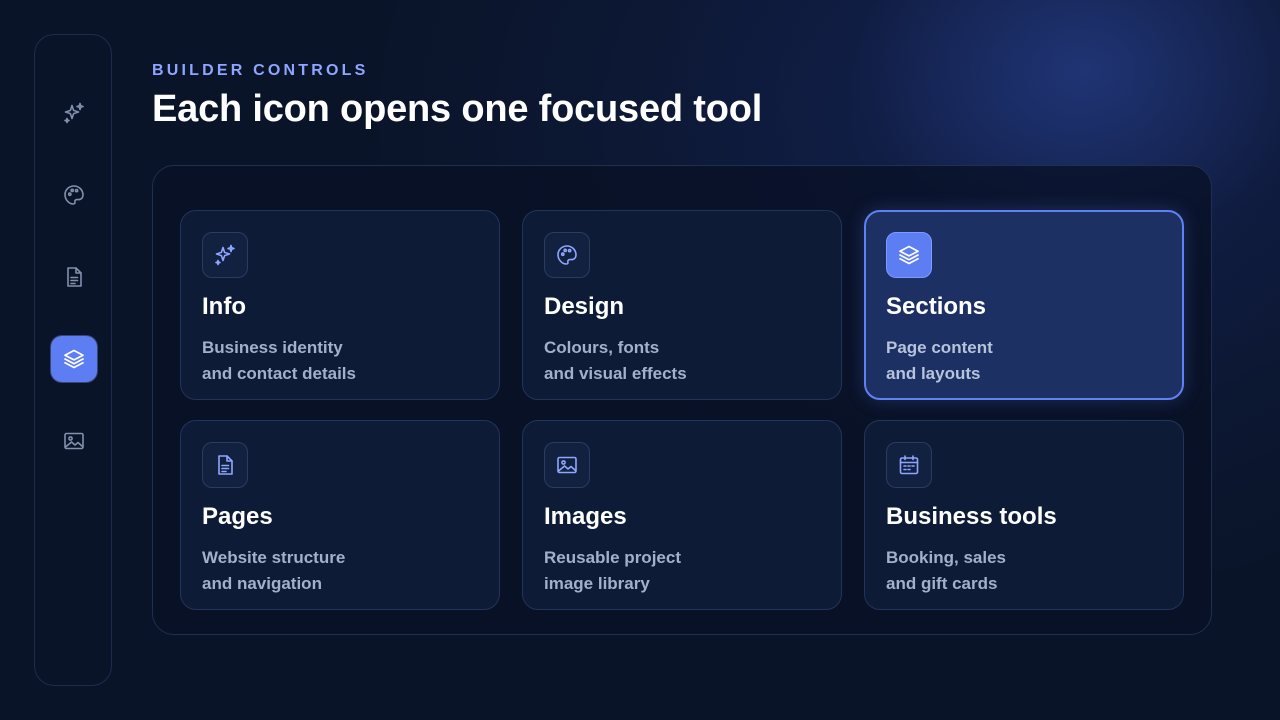  I want to click on tool-card-description: Colours, fonts and visual effects, so click(615, 360).